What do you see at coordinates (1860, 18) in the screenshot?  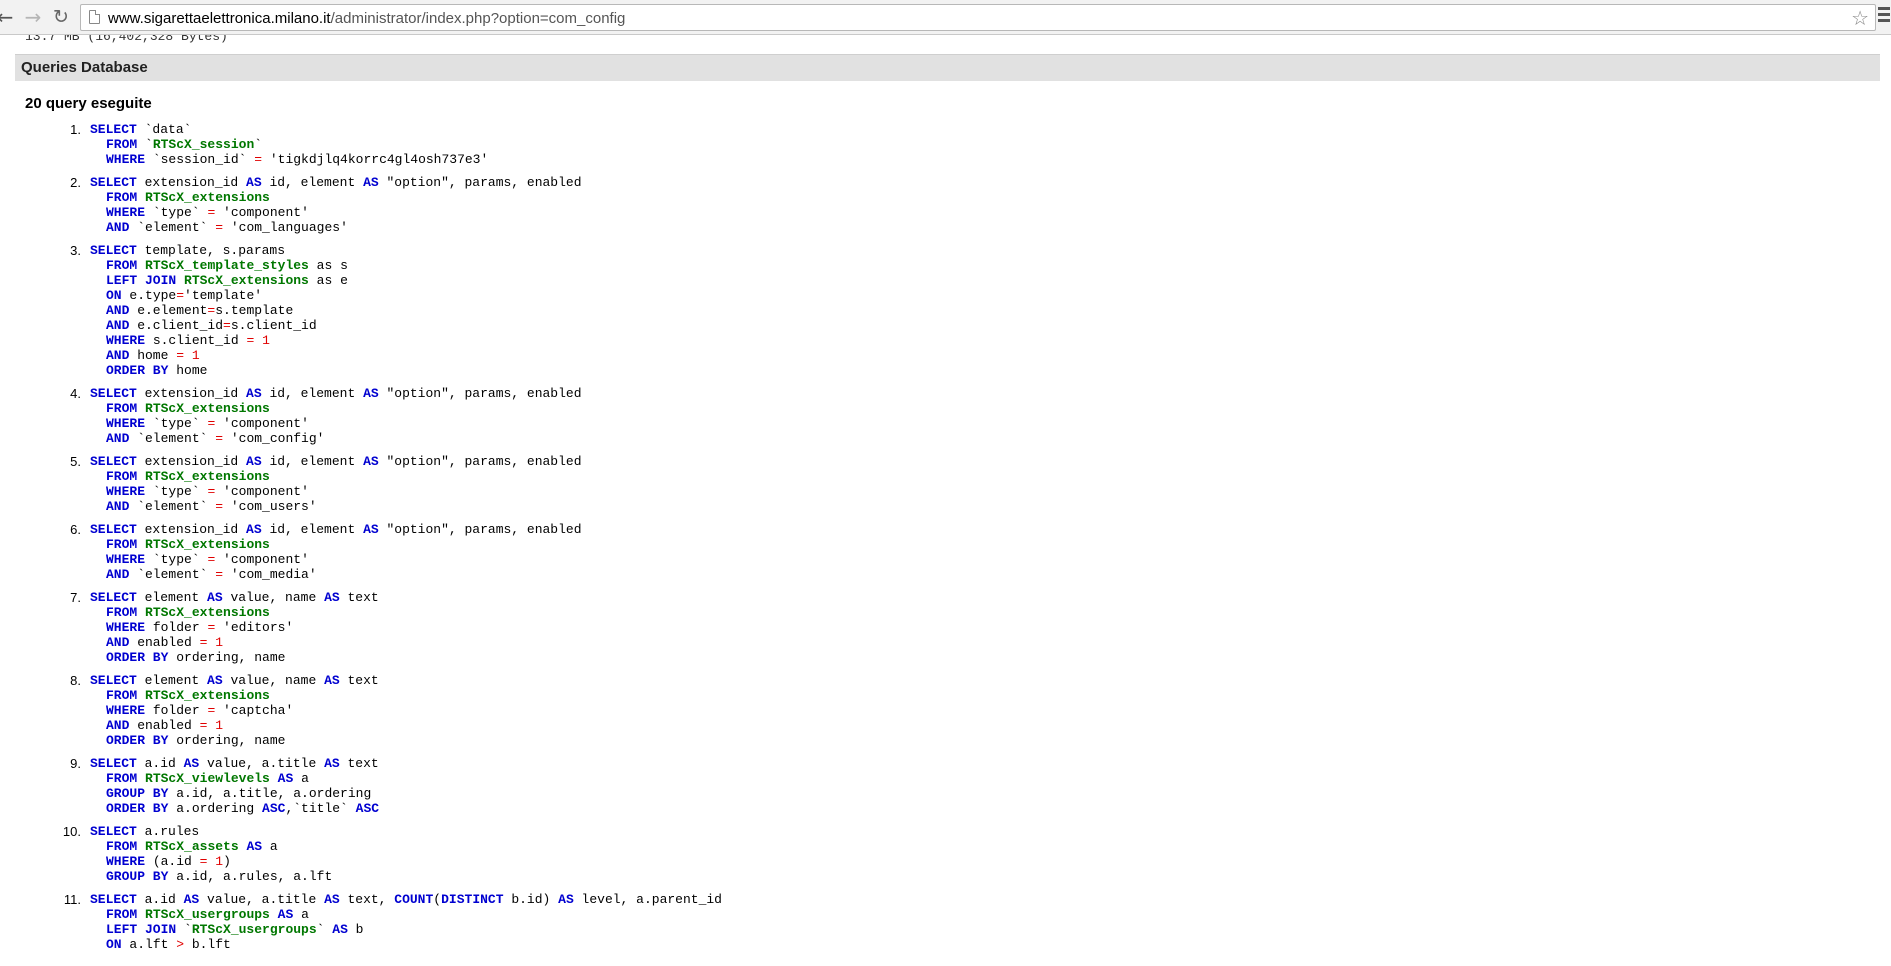 I see `bookmark-star-icon: ☆` at bounding box center [1860, 18].